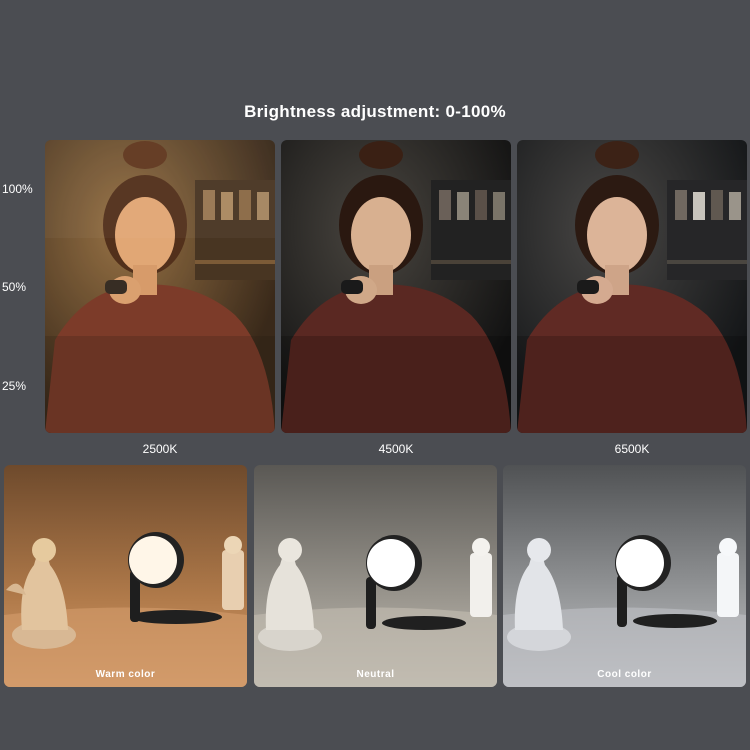 The image size is (750, 750). What do you see at coordinates (160, 449) in the screenshot?
I see `color-temperature-label-2500k: 2500K` at bounding box center [160, 449].